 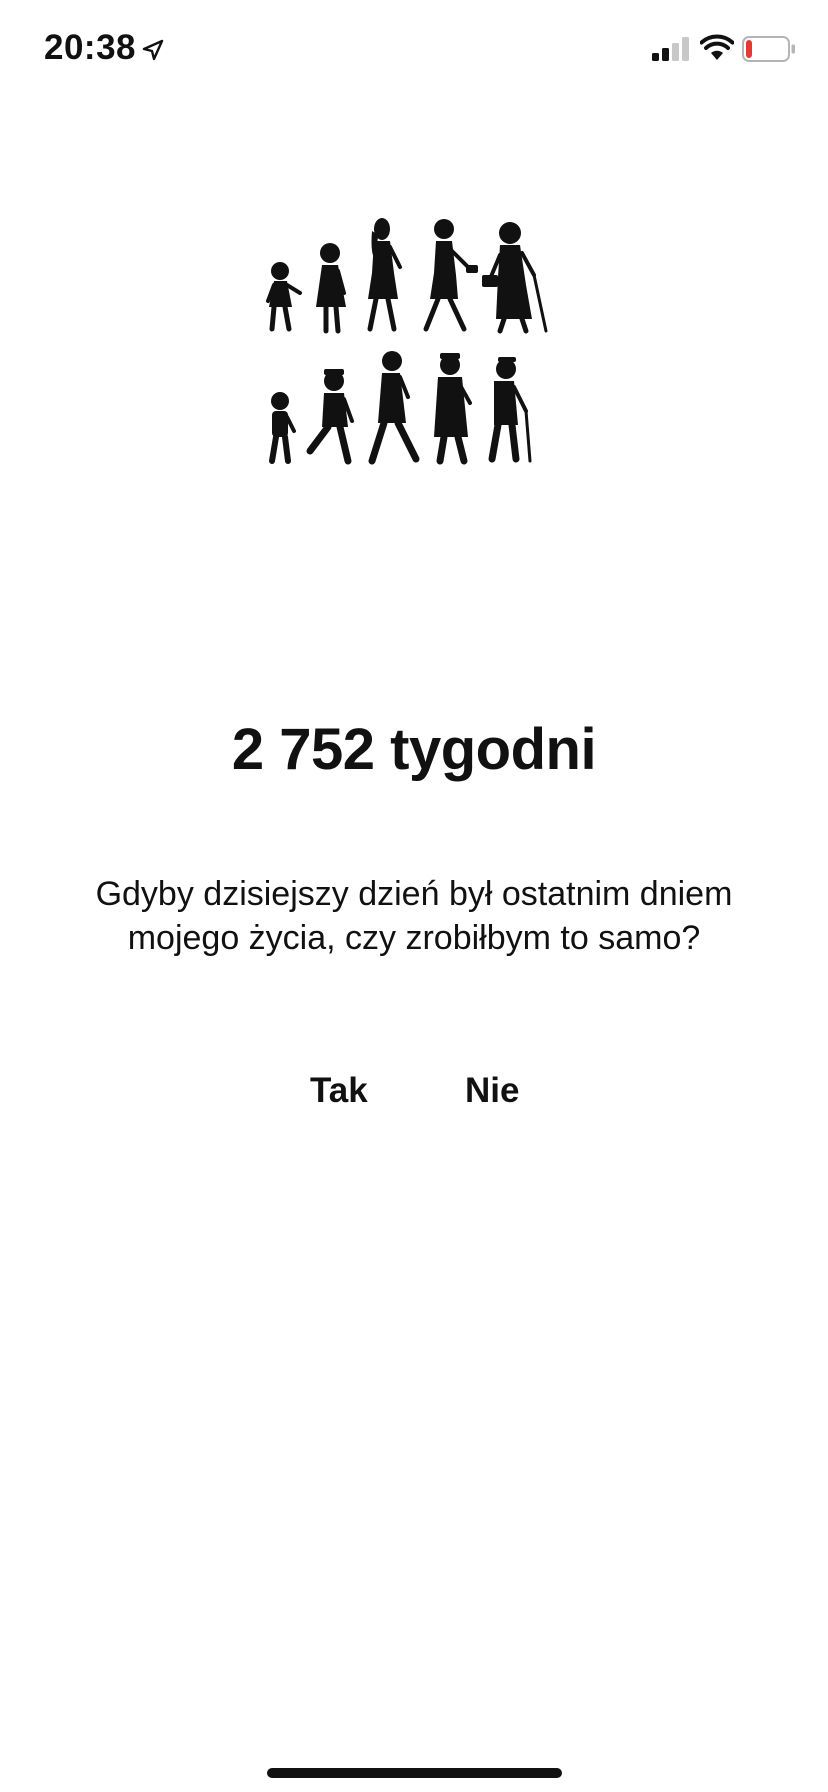 I want to click on status-bar: 20:38, so click(x=414, y=50).